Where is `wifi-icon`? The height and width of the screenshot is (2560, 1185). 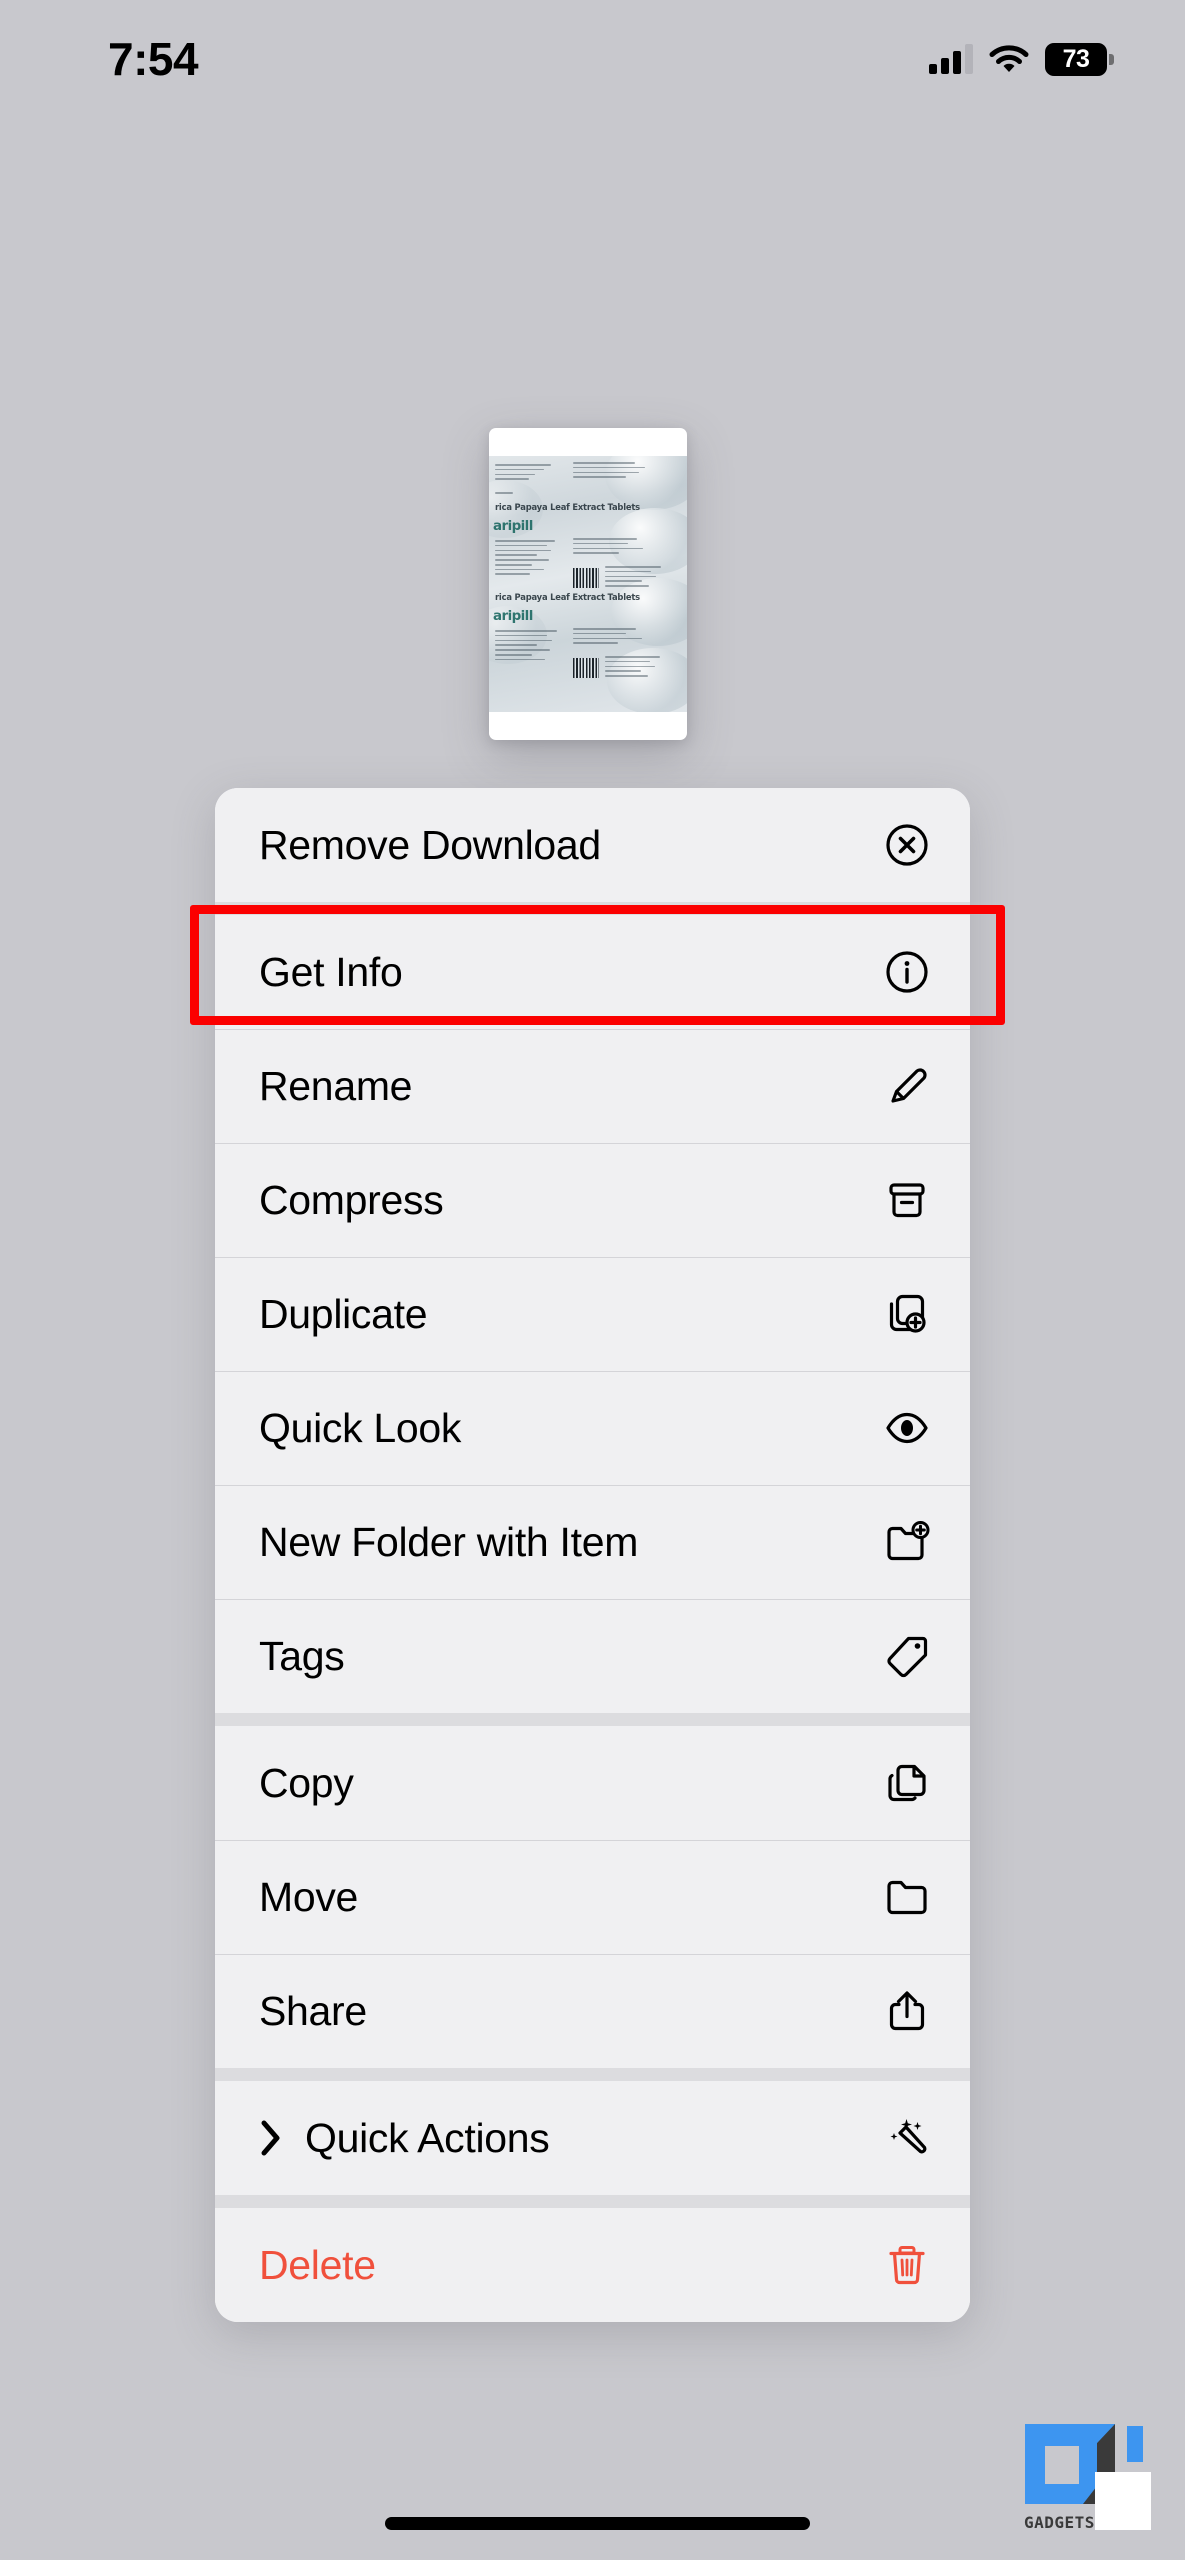
wifi-icon is located at coordinates (1009, 58).